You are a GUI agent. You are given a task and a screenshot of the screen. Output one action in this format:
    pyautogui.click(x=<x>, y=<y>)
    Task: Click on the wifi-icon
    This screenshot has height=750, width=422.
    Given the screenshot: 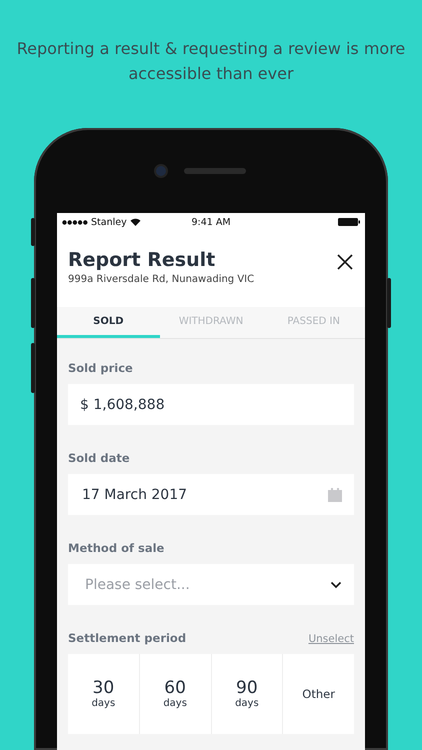 What is the action you would take?
    pyautogui.click(x=135, y=222)
    